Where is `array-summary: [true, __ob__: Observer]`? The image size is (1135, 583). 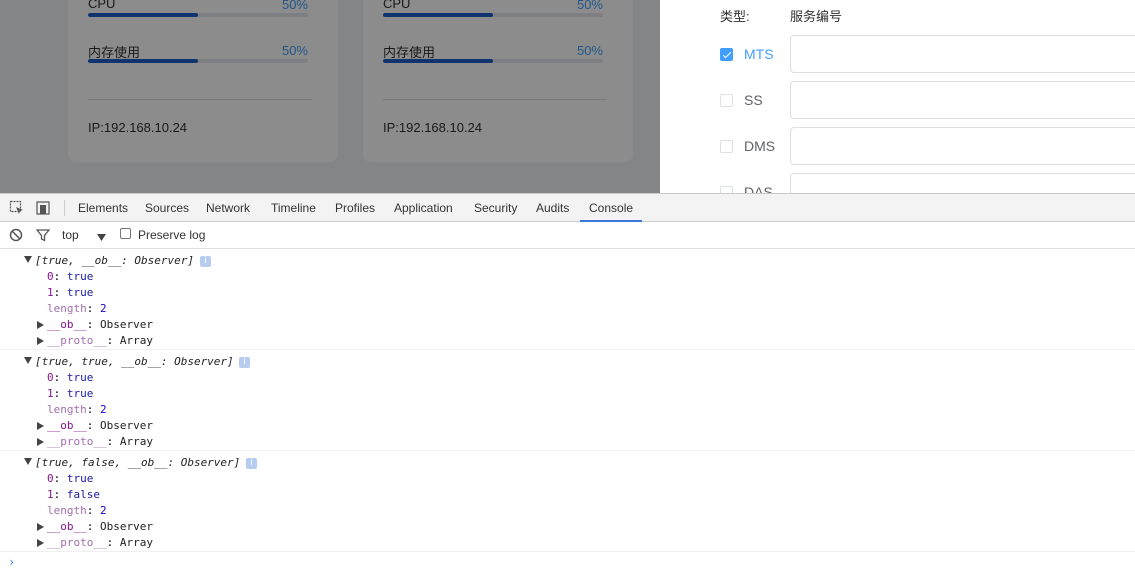
array-summary: [true, __ob__: Observer] is located at coordinates (114, 261).